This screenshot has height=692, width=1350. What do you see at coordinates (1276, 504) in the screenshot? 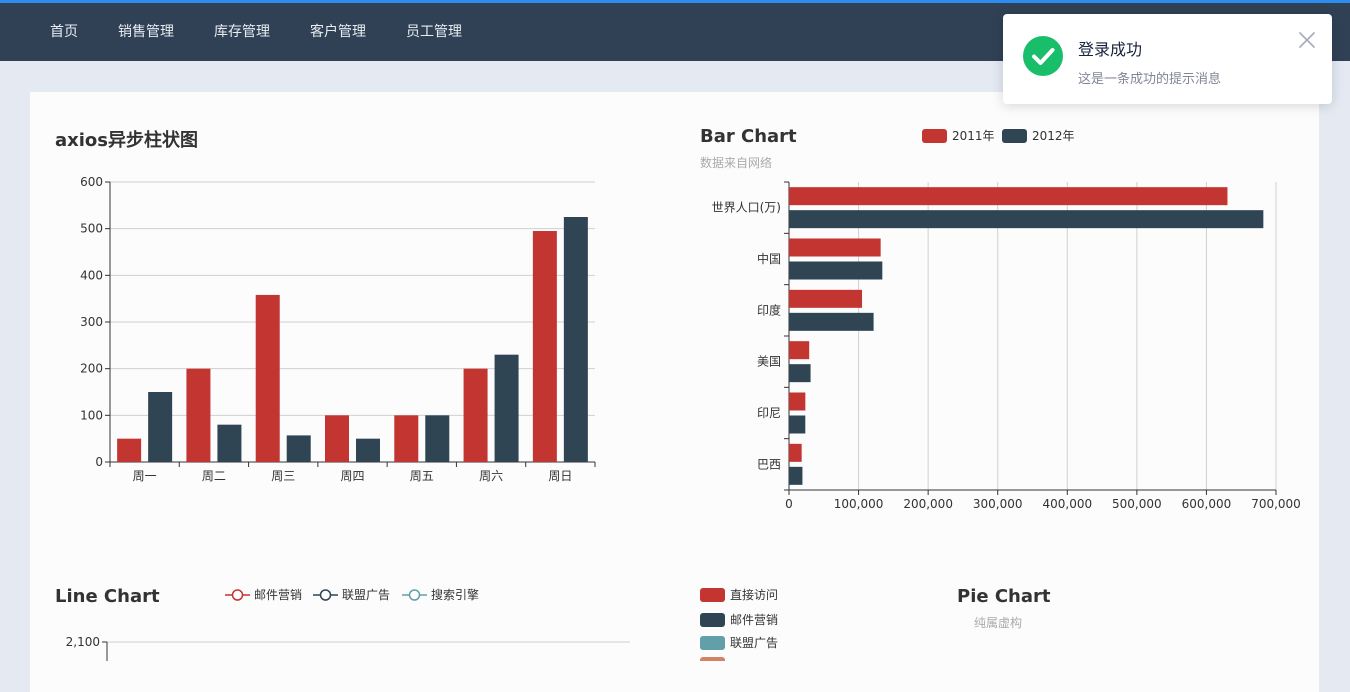
I see `x-tick-label: 700,000` at bounding box center [1276, 504].